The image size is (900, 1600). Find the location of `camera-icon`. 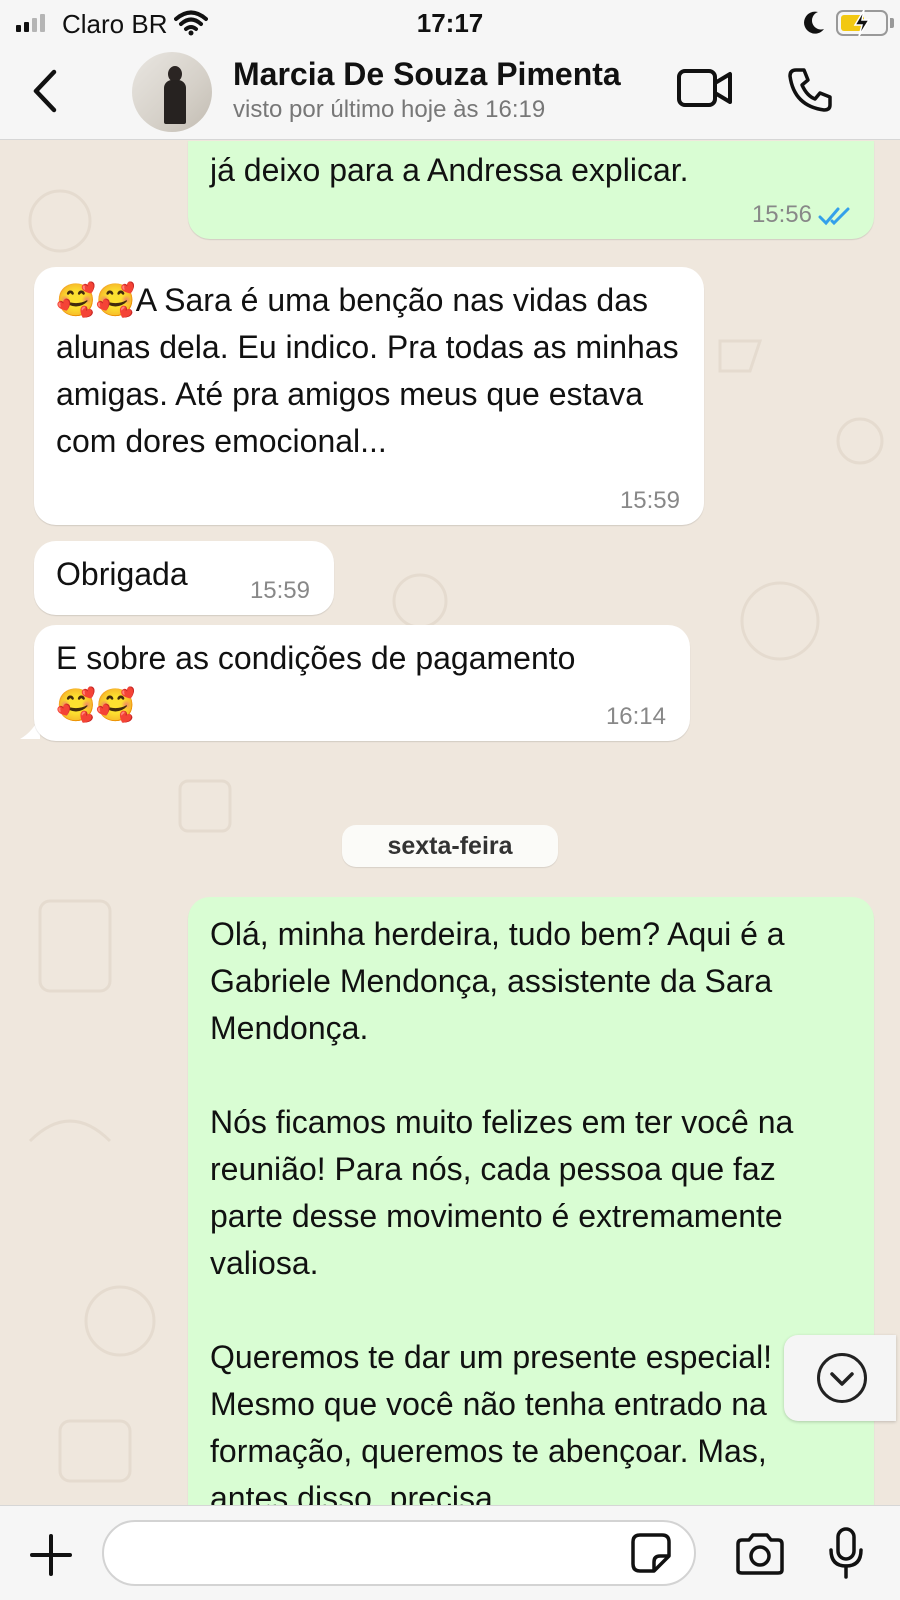

camera-icon is located at coordinates (760, 1554).